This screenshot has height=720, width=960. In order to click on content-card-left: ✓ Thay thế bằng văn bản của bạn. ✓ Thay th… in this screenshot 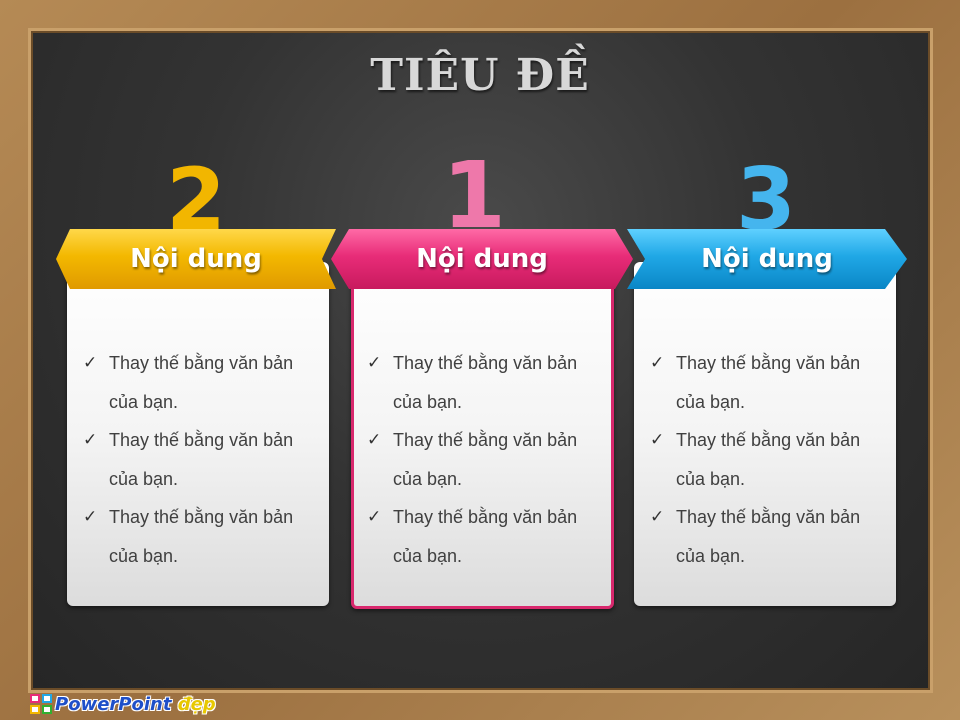, I will do `click(198, 434)`.